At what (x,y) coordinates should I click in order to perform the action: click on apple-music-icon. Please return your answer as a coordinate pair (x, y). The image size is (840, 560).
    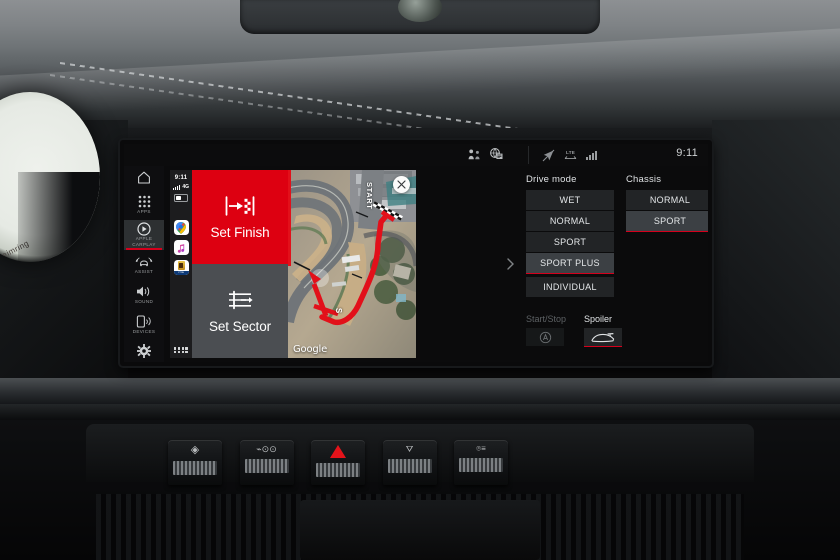
    Looking at the image, I should click on (181, 247).